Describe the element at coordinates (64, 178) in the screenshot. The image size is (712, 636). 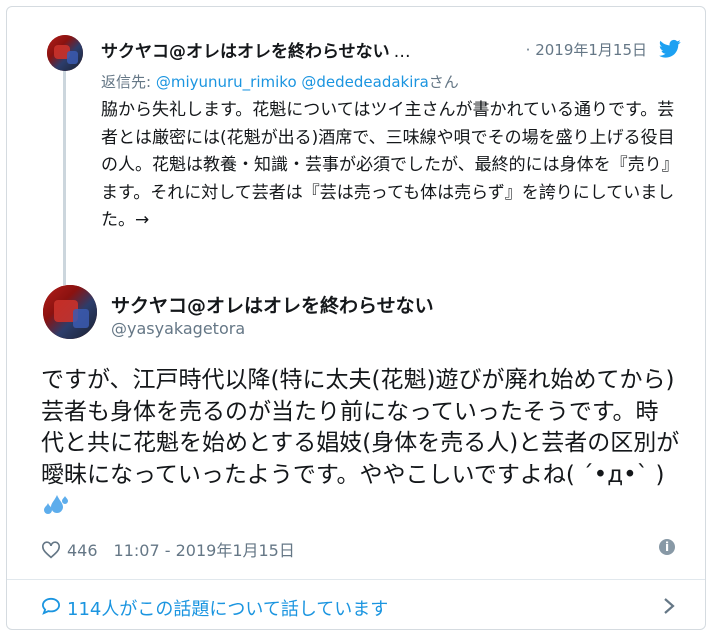
I see `thread-connector-line` at that location.